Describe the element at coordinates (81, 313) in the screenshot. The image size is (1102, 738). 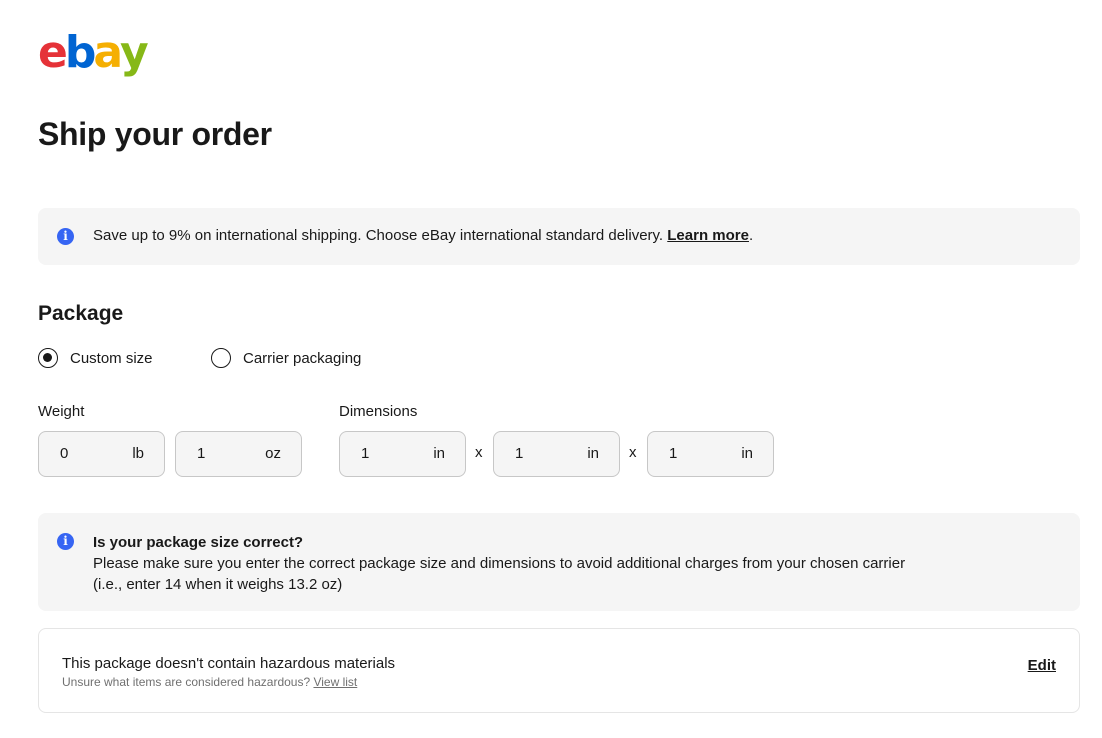
I see `package-section-title: Package` at that location.